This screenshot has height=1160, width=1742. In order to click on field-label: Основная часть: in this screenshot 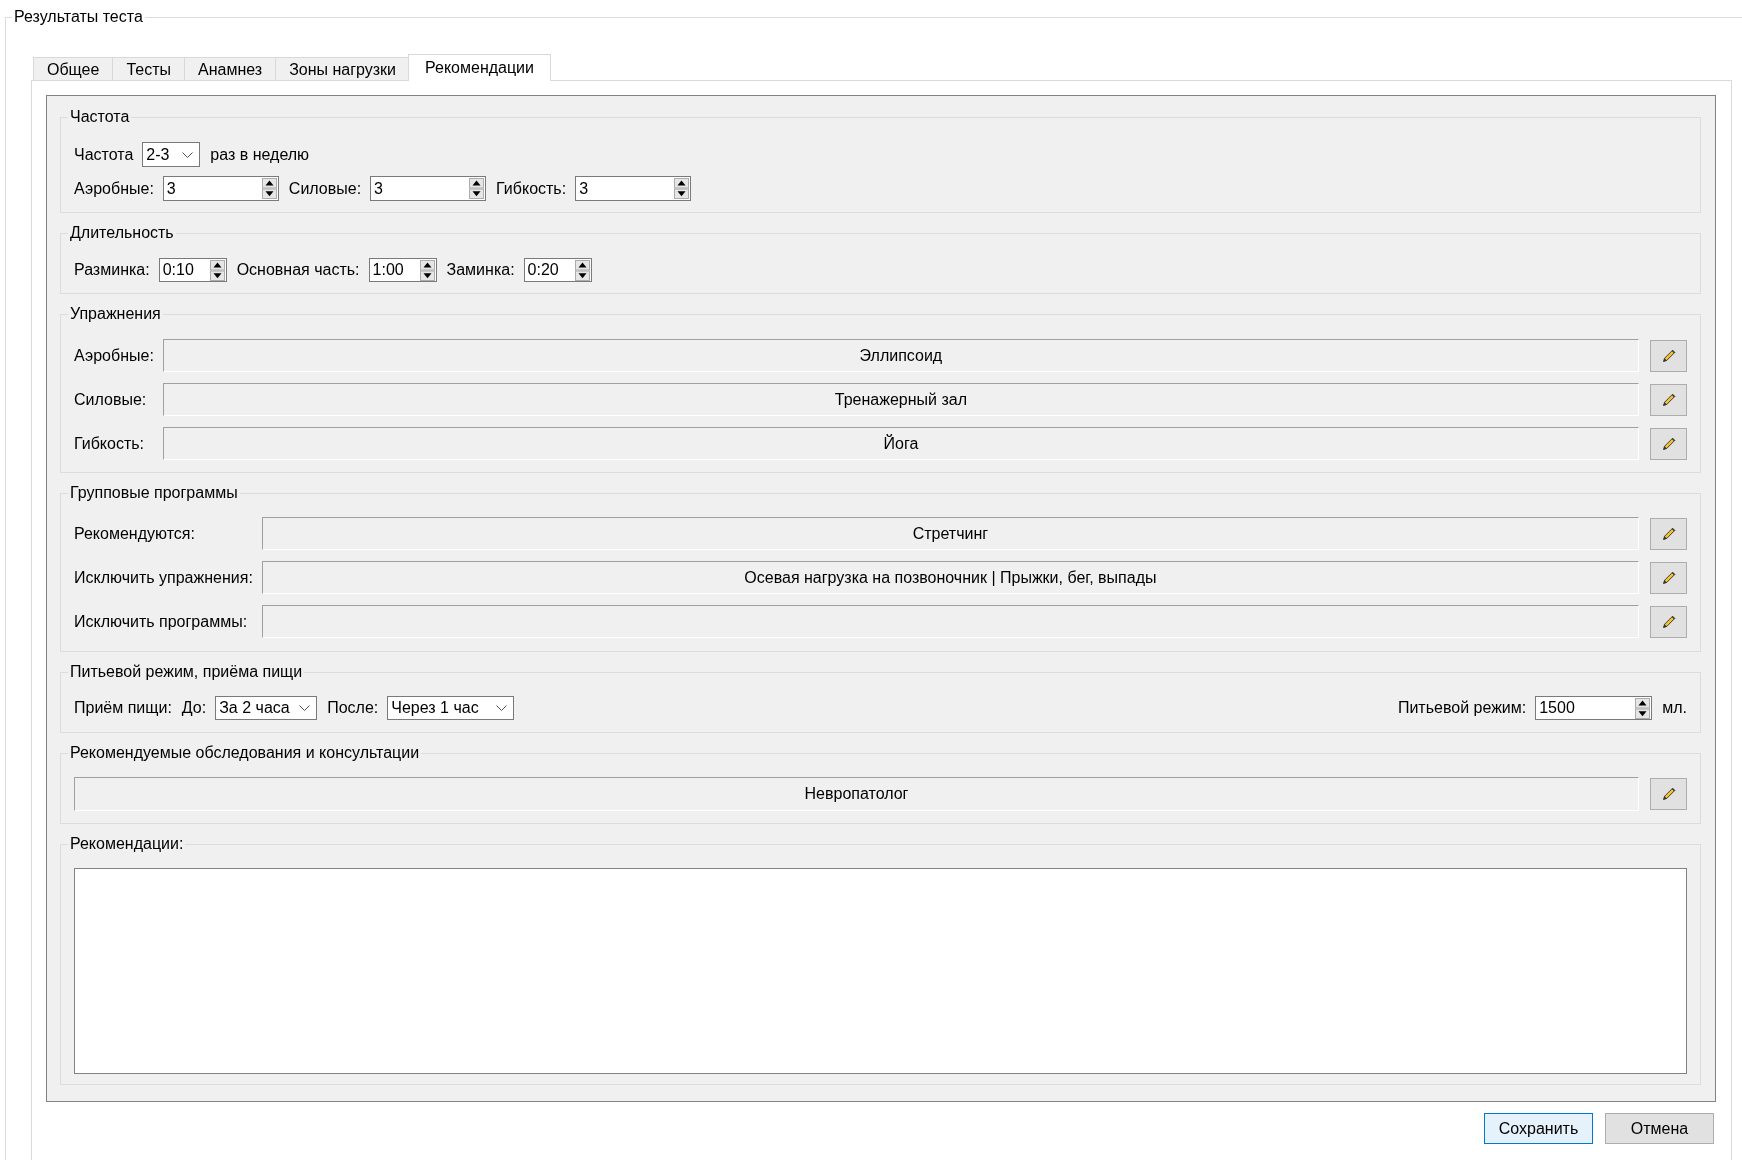, I will do `click(298, 270)`.